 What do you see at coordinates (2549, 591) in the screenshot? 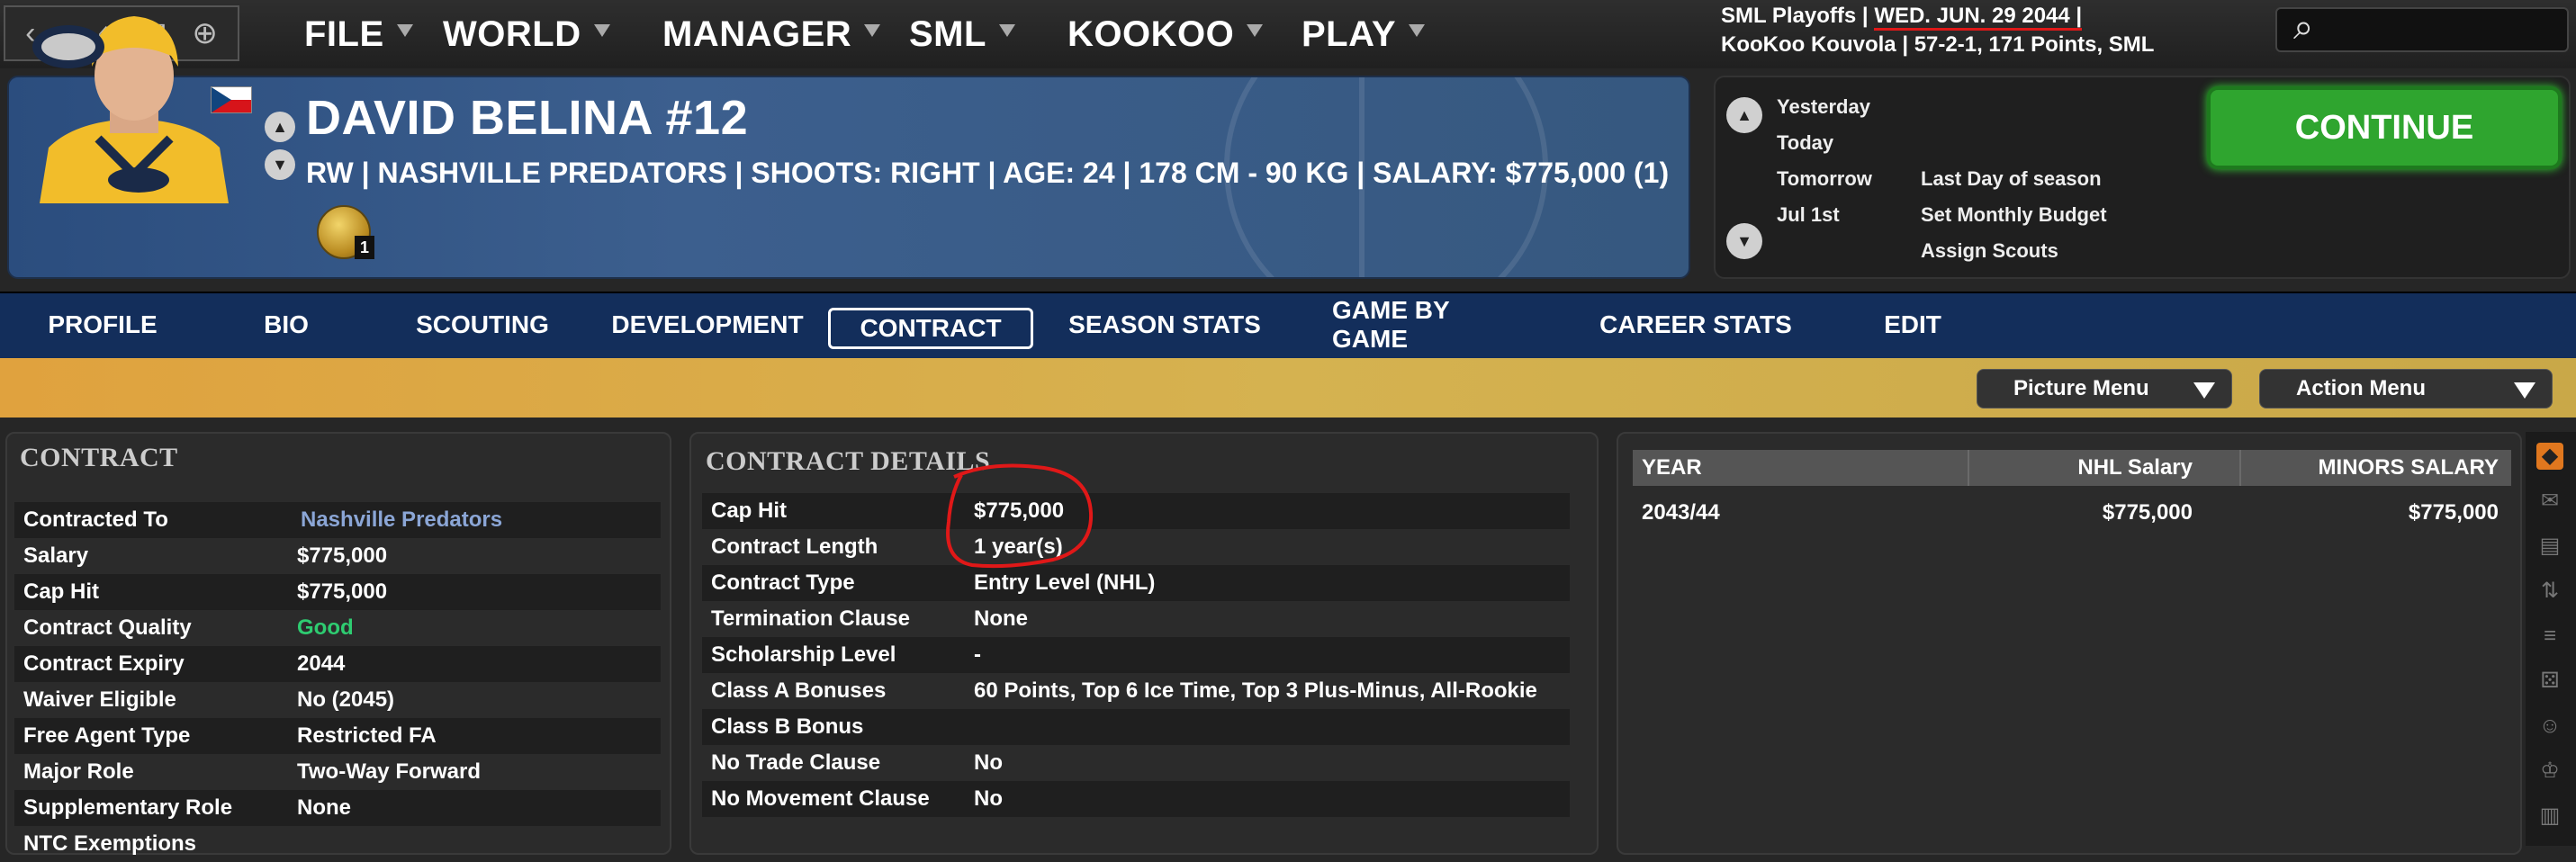
I see `transfer-icon: ⇅` at bounding box center [2549, 591].